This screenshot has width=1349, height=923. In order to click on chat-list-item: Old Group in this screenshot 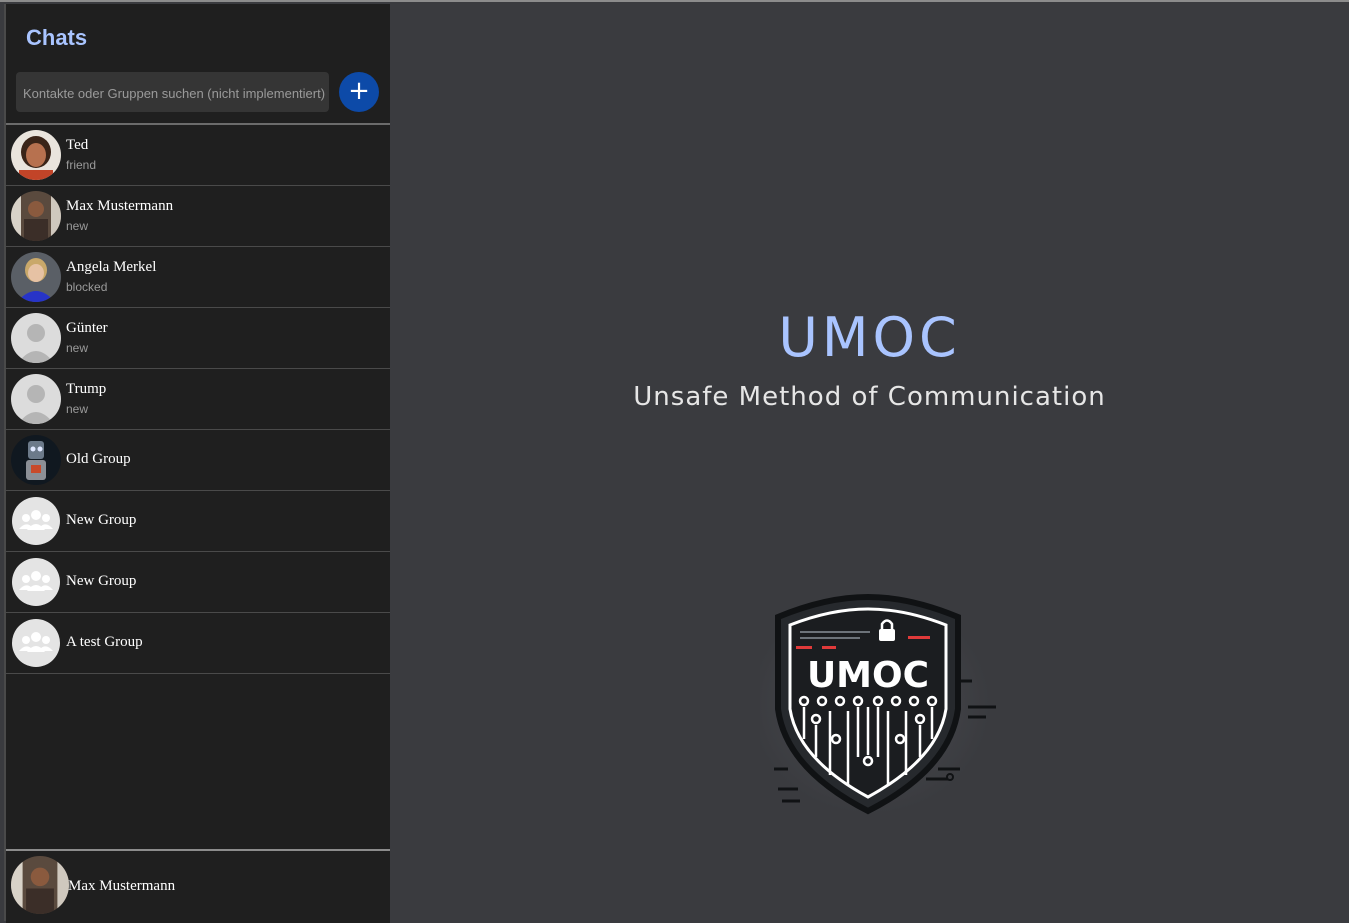, I will do `click(198, 460)`.